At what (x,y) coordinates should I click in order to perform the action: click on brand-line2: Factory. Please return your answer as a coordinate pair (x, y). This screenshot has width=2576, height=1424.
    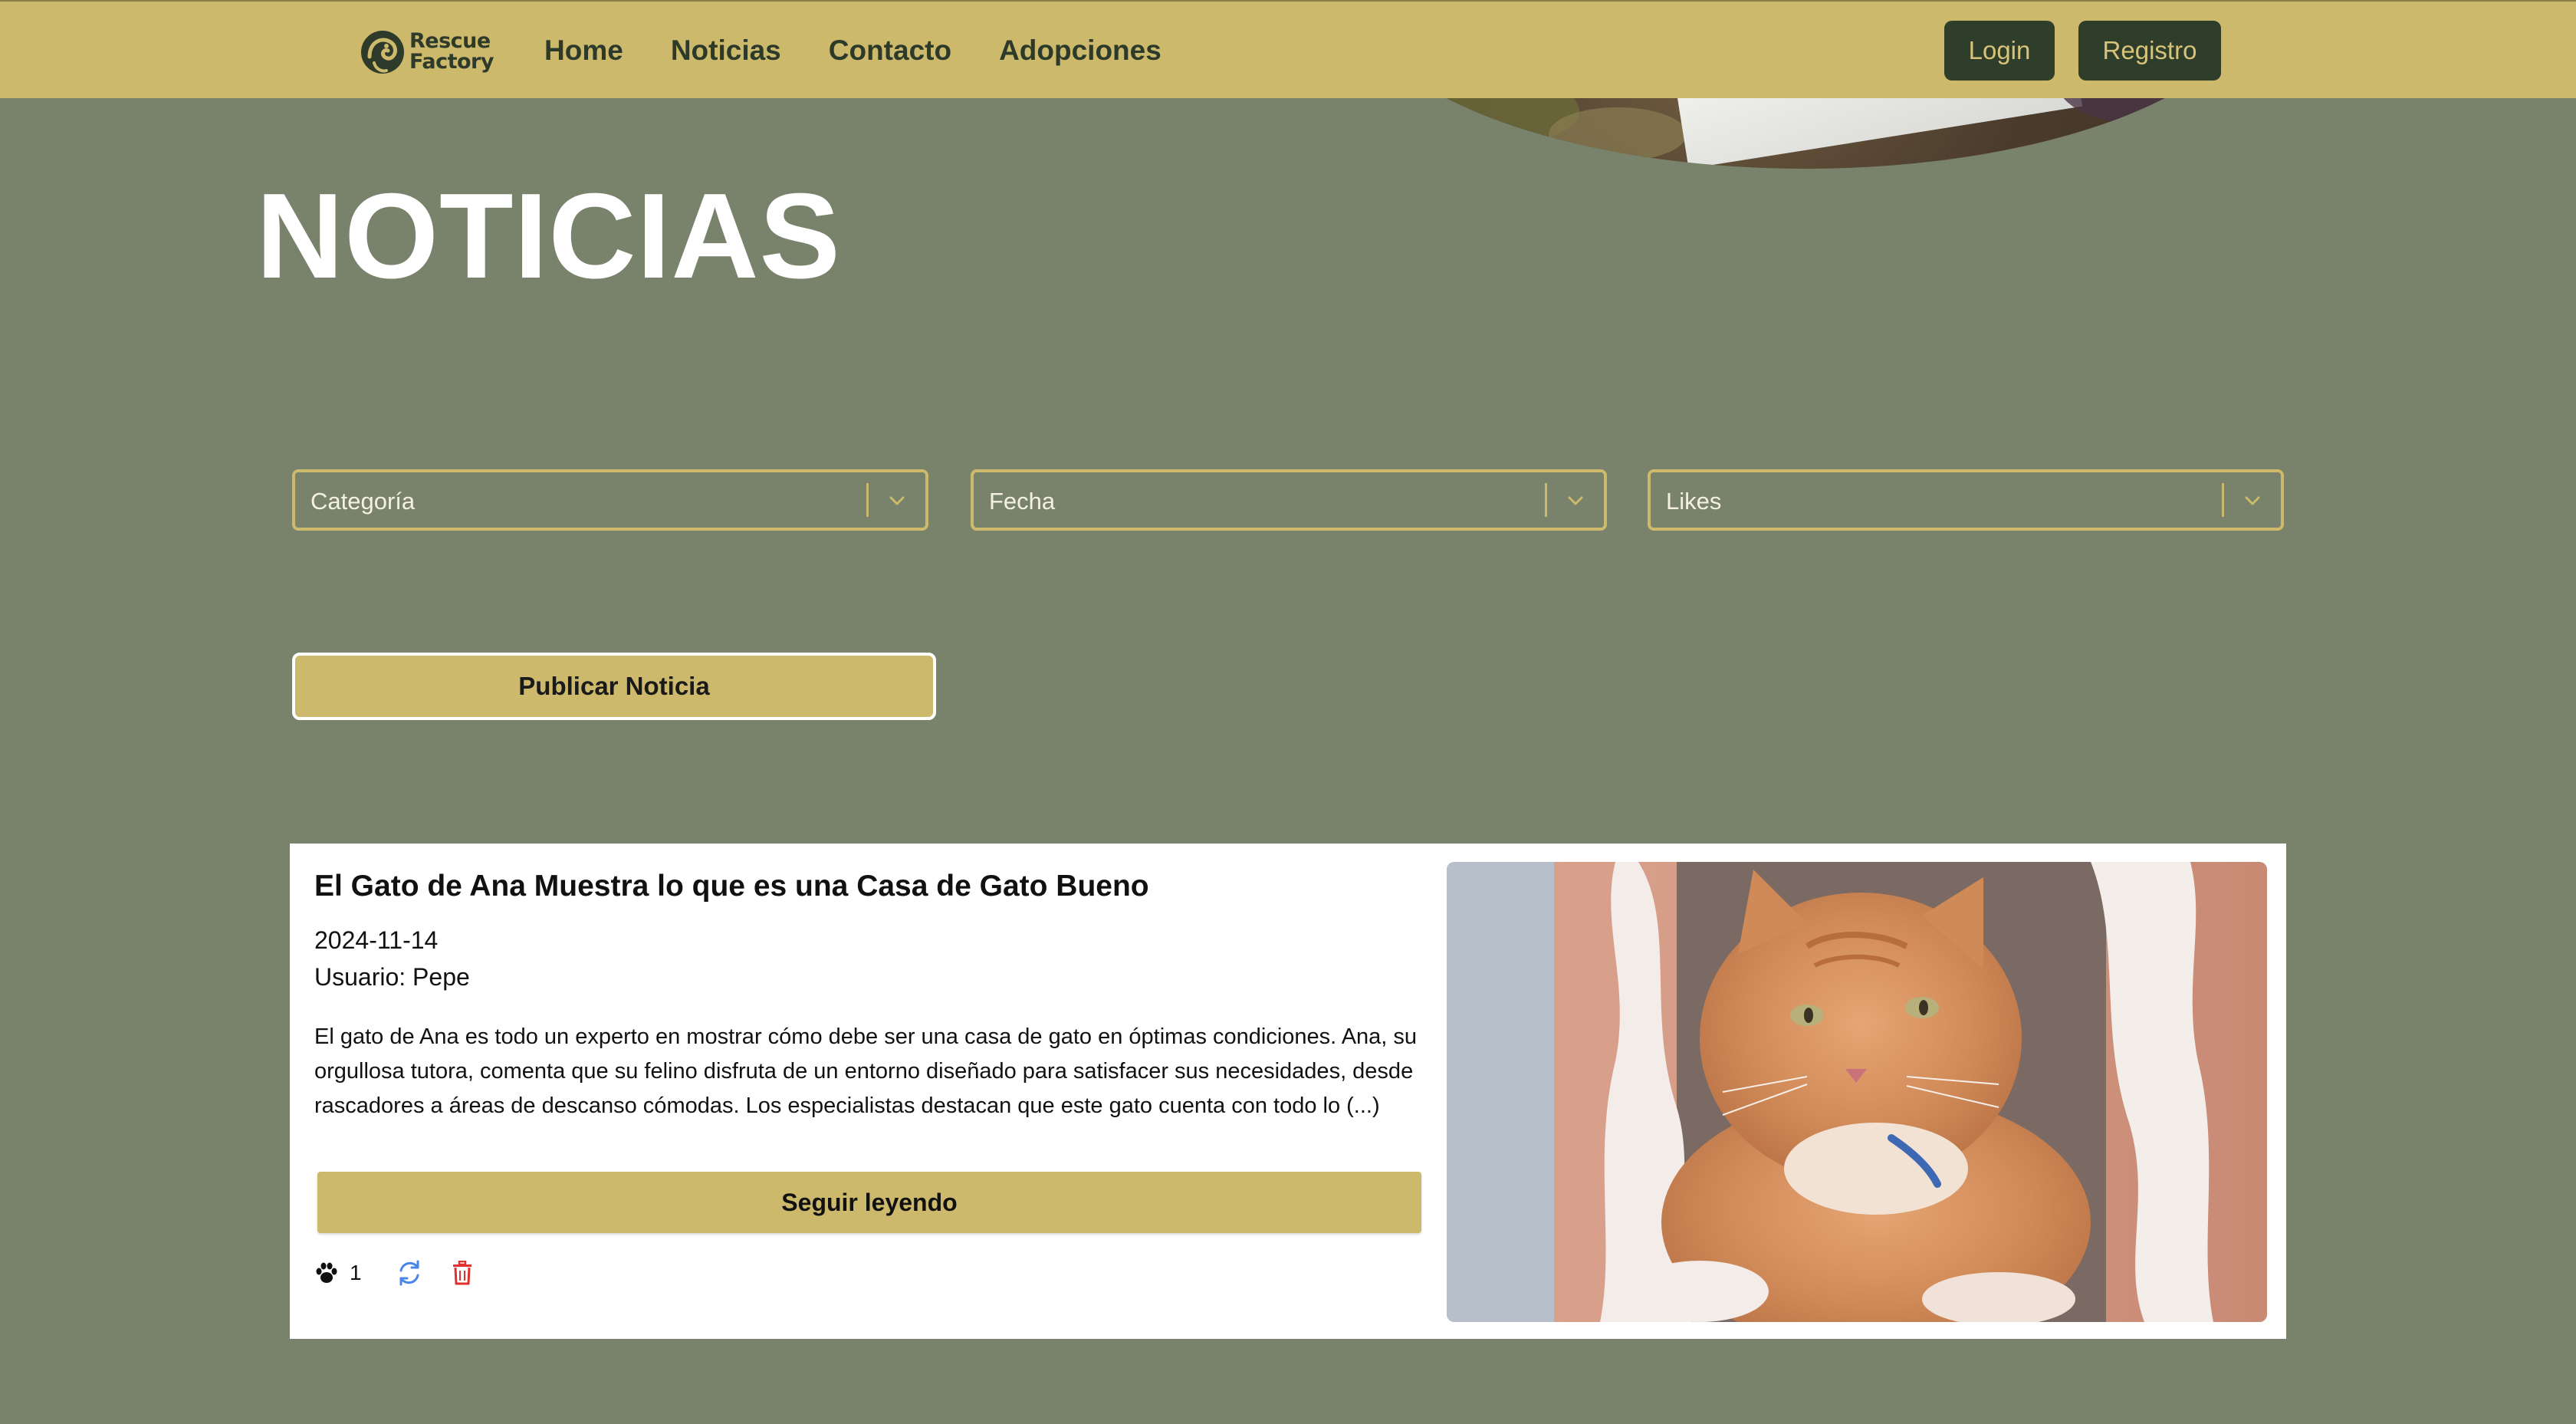
    Looking at the image, I should click on (452, 62).